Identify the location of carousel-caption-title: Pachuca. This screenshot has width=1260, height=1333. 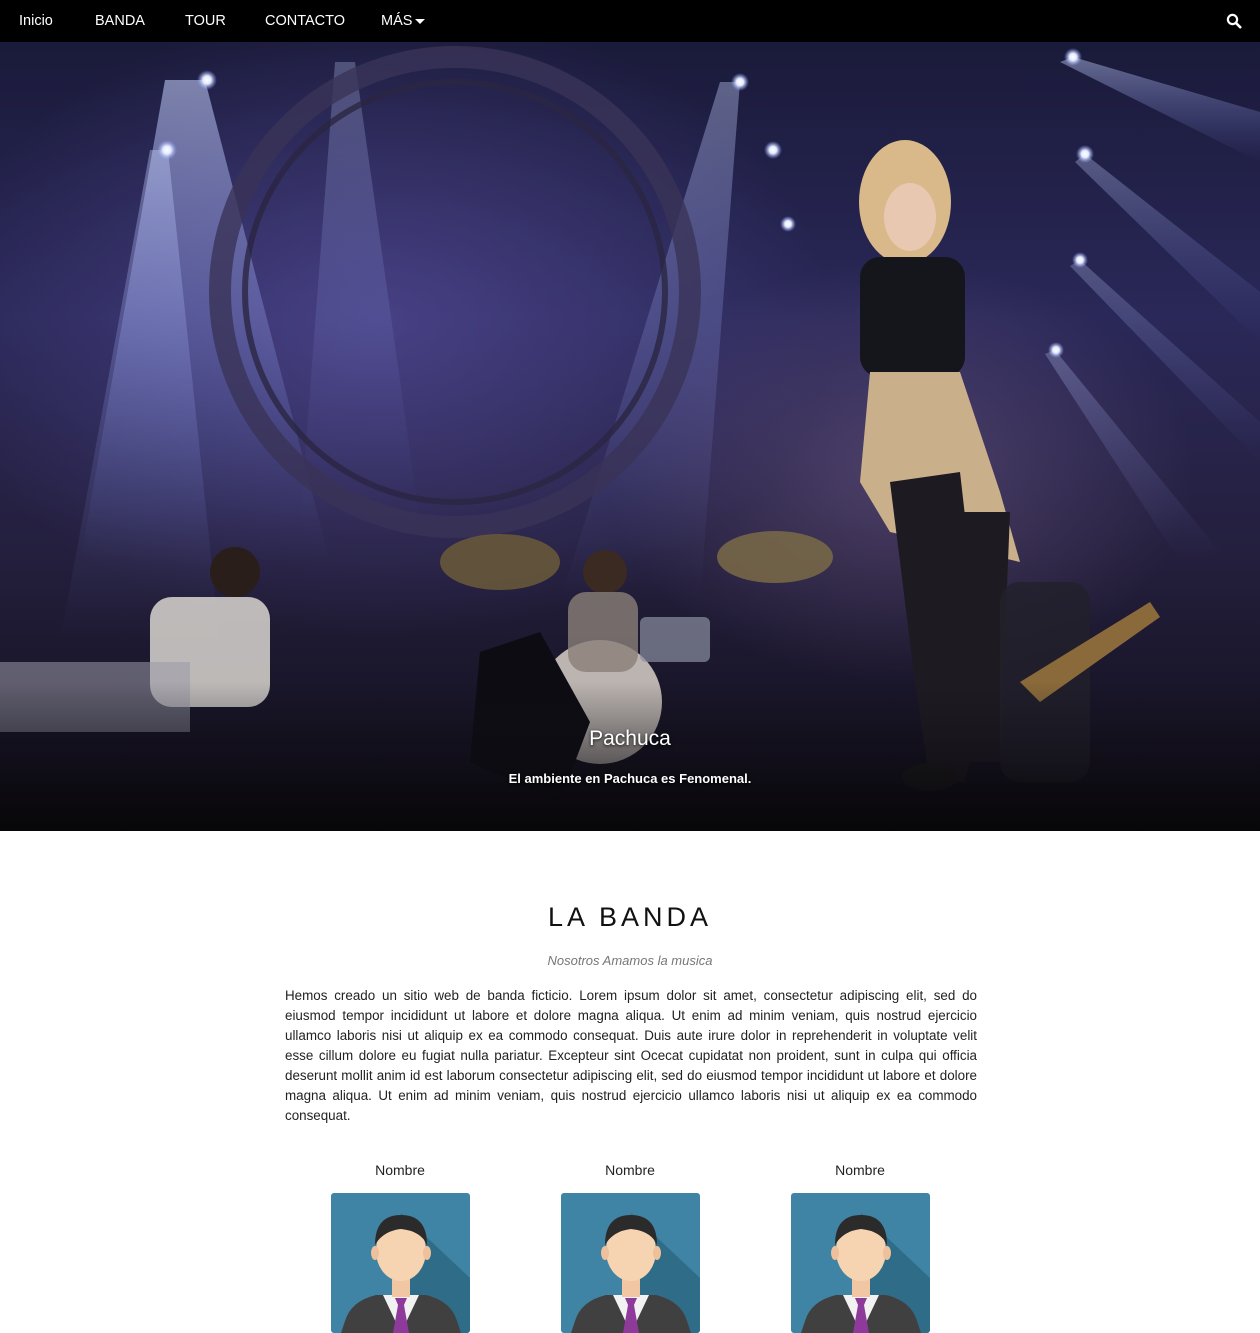
(630, 738).